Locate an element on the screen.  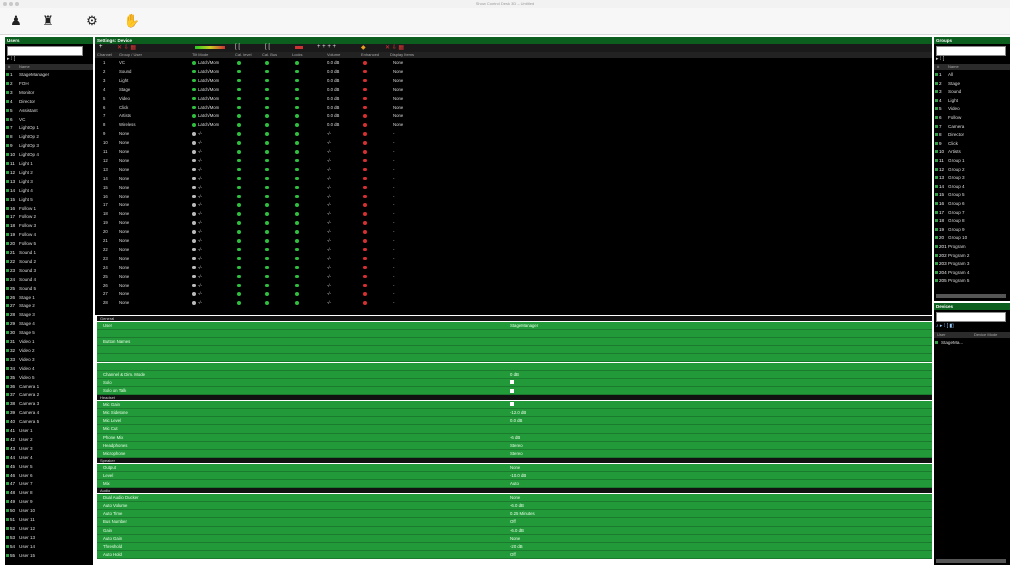
settings-row: Mic Level 0.0 dB is located at coordinates (514, 421).